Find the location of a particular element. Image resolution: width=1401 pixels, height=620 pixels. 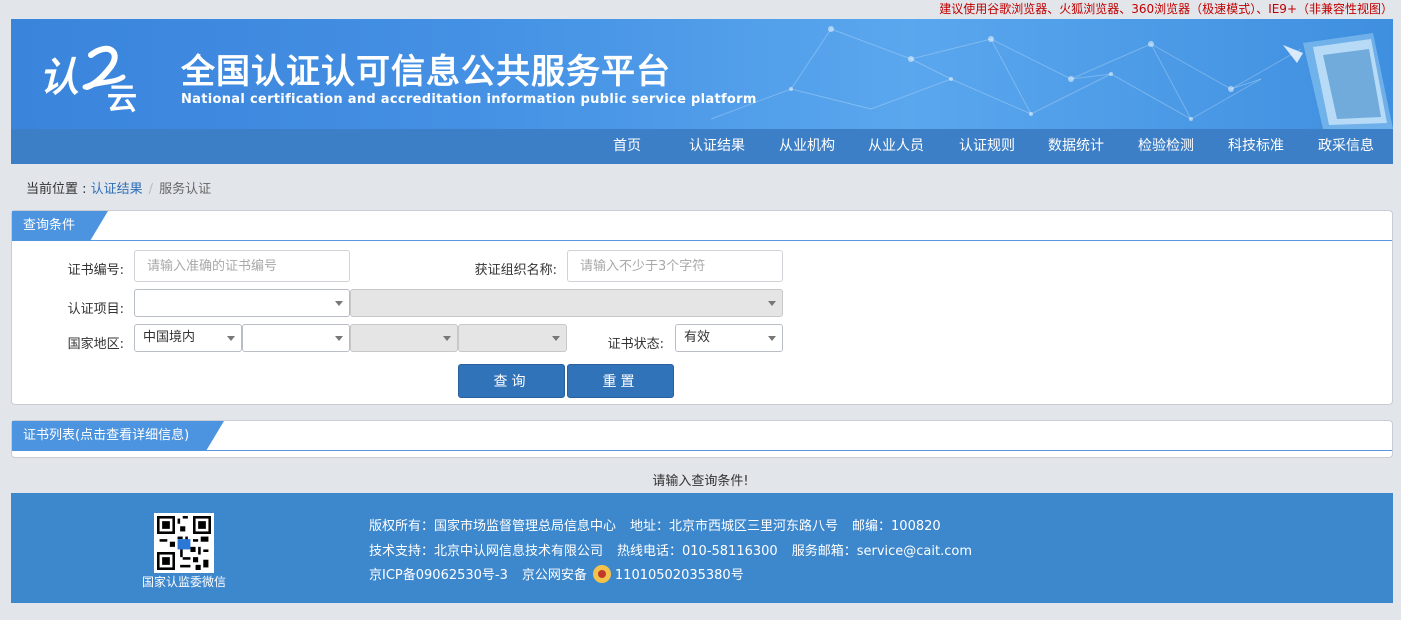

region-select: 中国境内 is located at coordinates (188, 338).